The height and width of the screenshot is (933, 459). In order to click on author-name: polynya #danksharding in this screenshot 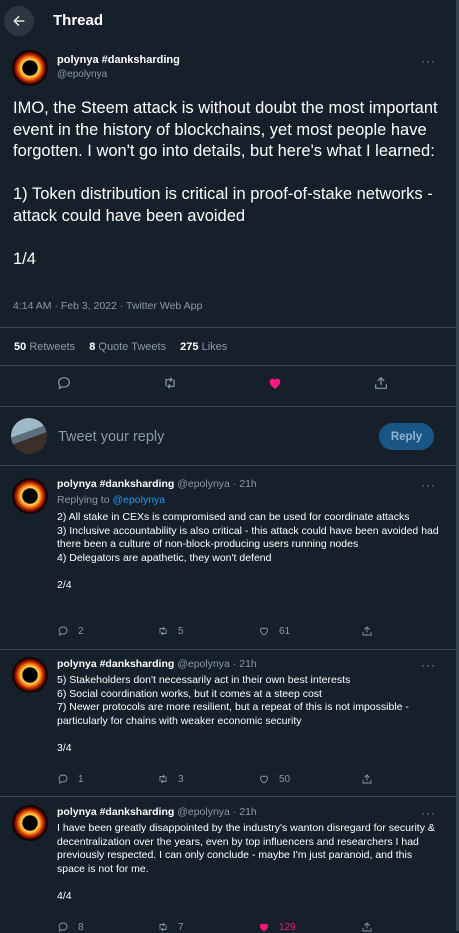, I will do `click(118, 60)`.